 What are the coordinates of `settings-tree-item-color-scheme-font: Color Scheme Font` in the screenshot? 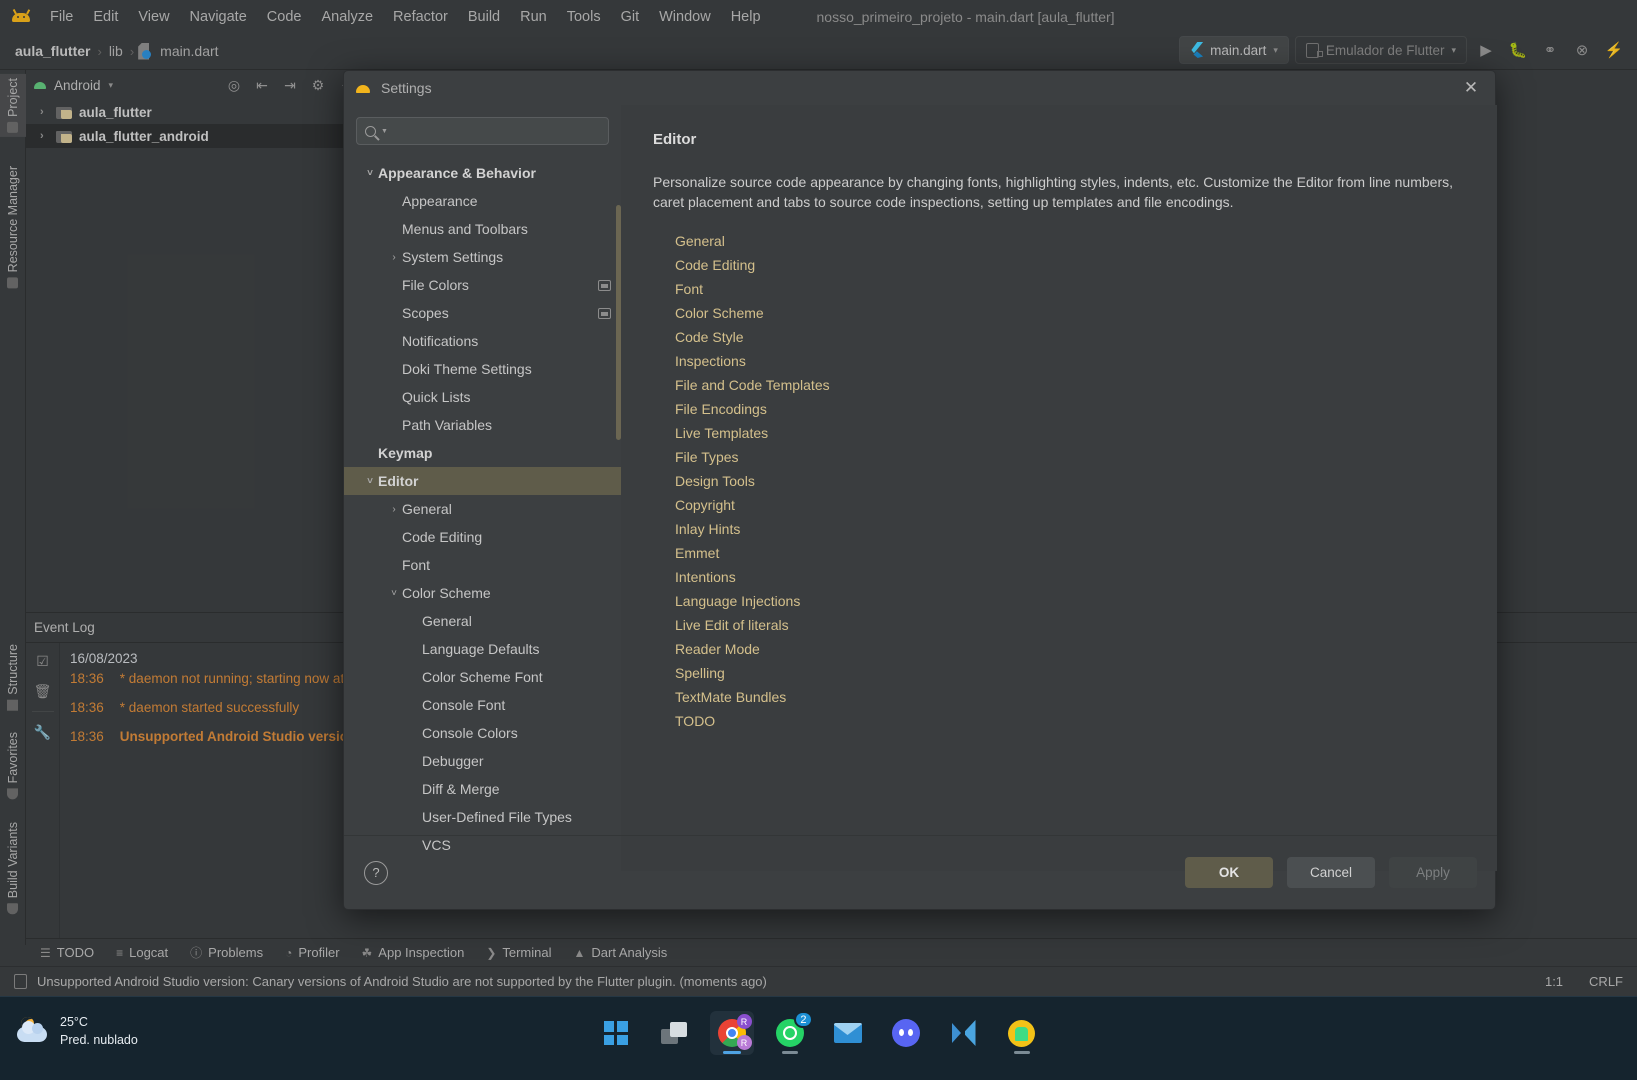 It's located at (482, 677).